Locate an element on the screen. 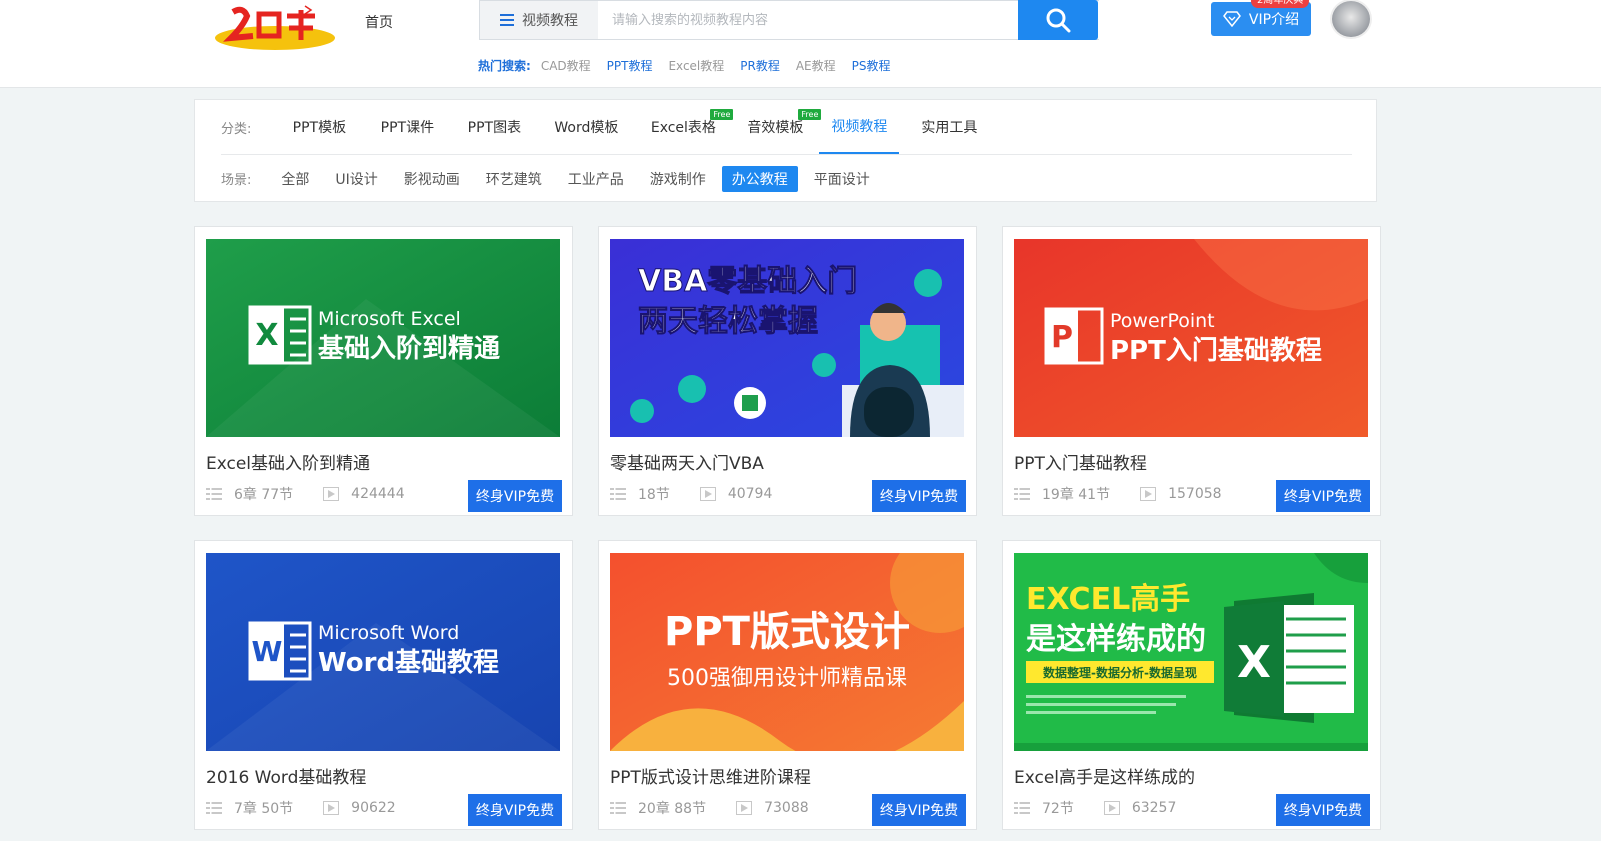  scene-film-animation: 影视动画 is located at coordinates (432, 179).